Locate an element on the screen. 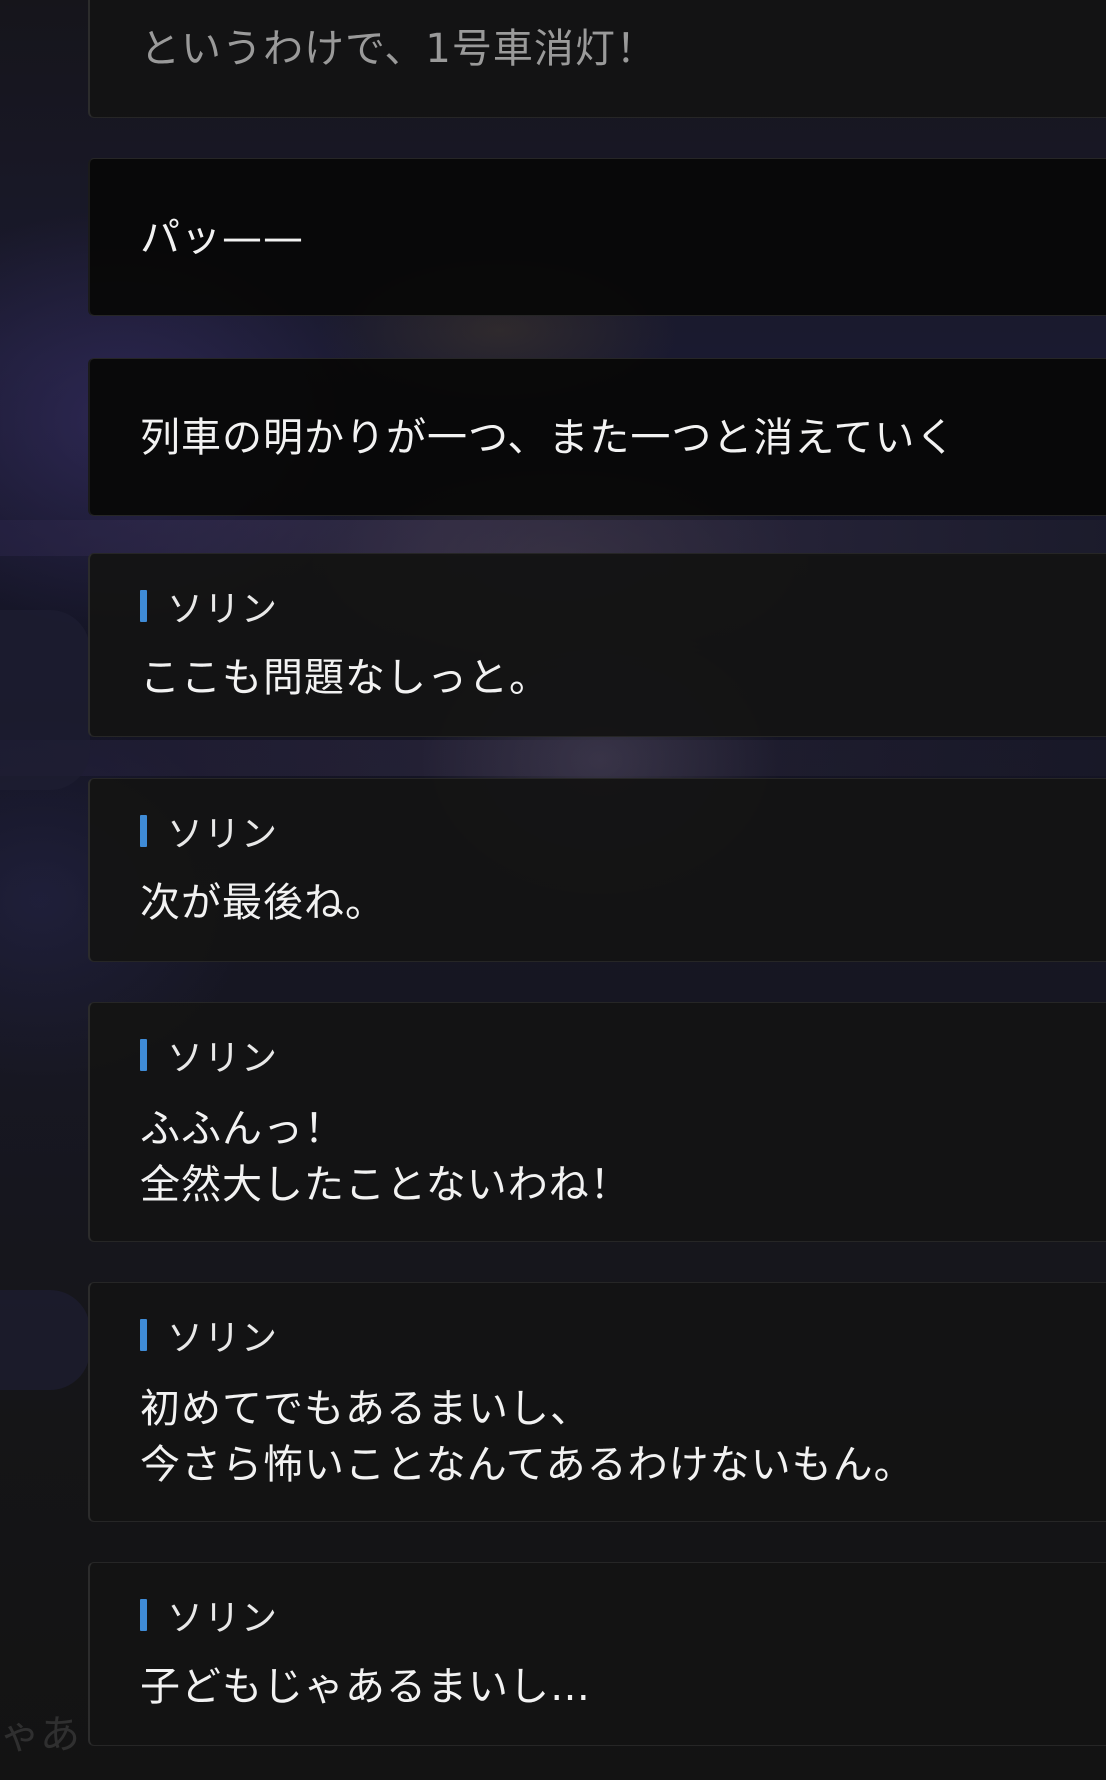 The height and width of the screenshot is (1780, 1106). message-narration: というわけで、1号車消灯！ is located at coordinates (597, 59).